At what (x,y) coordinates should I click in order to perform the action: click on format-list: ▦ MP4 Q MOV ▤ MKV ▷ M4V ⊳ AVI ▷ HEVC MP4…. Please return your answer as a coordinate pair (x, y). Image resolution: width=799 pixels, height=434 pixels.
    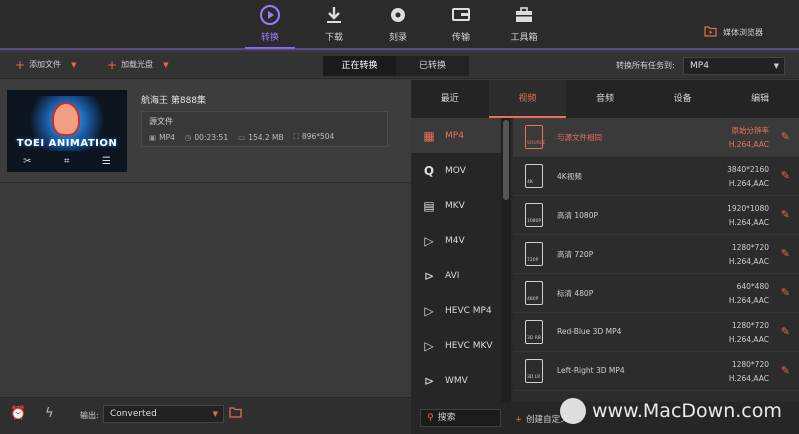
    Looking at the image, I should click on (456, 260).